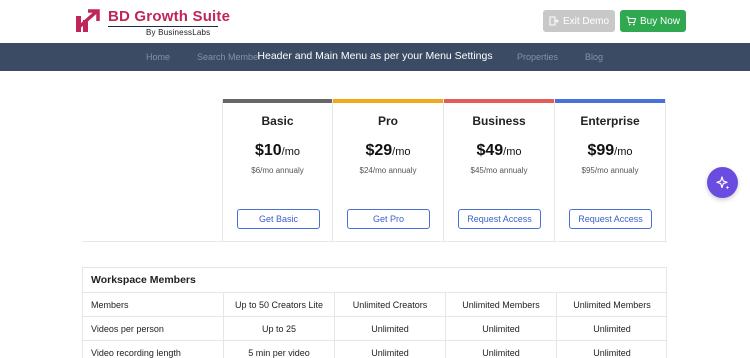 This screenshot has height=358, width=750. Describe the element at coordinates (601, 150) in the screenshot. I see `plan-price-amount: $99` at that location.